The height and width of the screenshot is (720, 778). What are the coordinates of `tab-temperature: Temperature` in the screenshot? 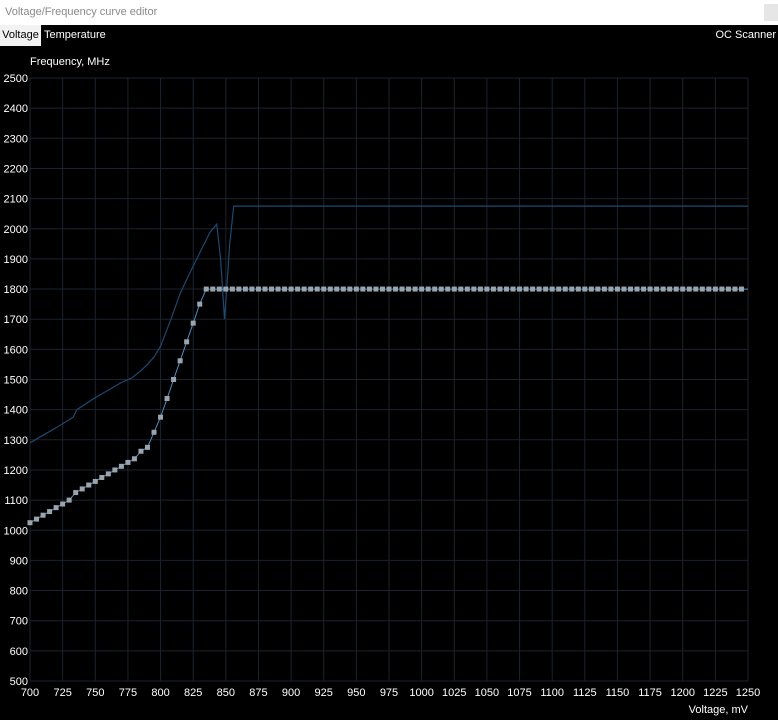 It's located at (75, 35).